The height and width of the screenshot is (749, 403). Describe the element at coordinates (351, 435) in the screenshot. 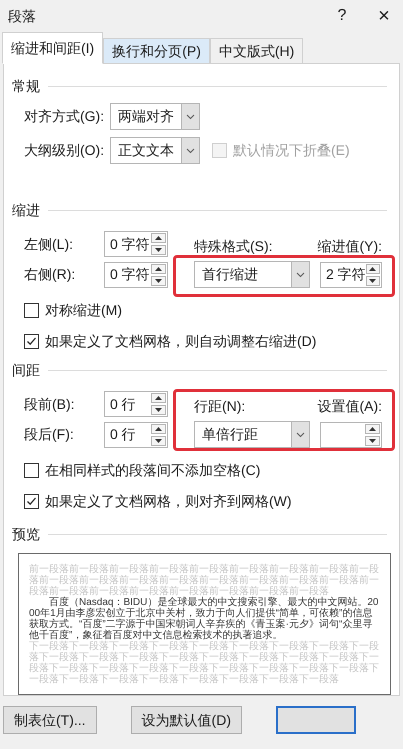

I see `spin-field` at that location.